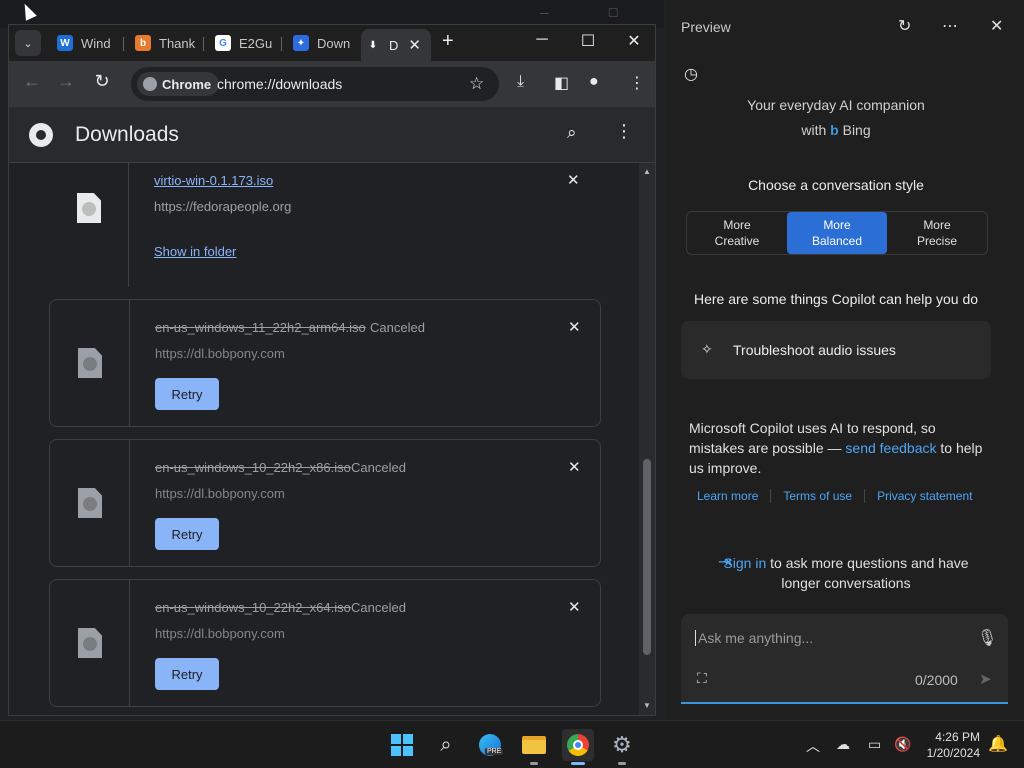 The width and height of the screenshot is (1024, 768). What do you see at coordinates (729, 496) in the screenshot?
I see `learn-more-link: Learn more` at bounding box center [729, 496].